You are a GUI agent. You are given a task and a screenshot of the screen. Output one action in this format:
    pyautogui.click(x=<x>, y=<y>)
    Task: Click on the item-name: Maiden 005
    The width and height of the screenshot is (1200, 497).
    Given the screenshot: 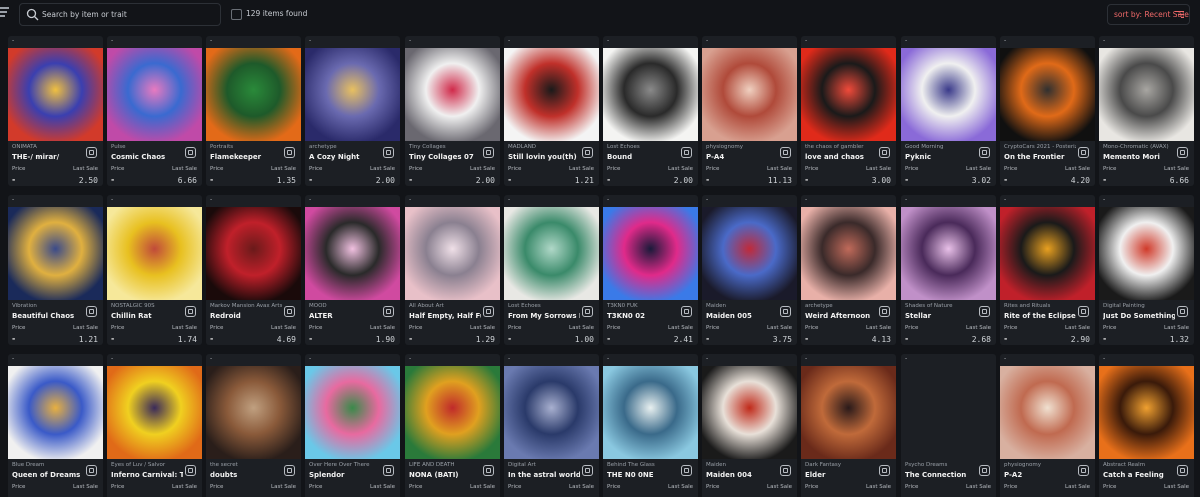 What is the action you would take?
    pyautogui.click(x=742, y=316)
    